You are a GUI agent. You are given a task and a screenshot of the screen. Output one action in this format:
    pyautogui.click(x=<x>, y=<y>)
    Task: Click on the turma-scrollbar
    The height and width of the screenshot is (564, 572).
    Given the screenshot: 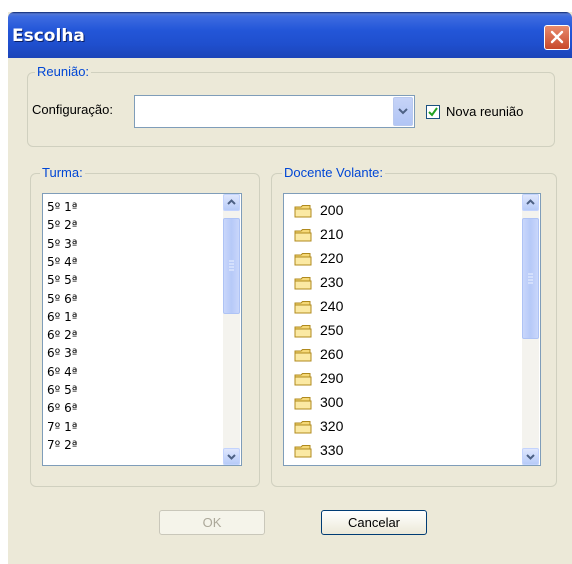 What is the action you would take?
    pyautogui.click(x=231, y=329)
    